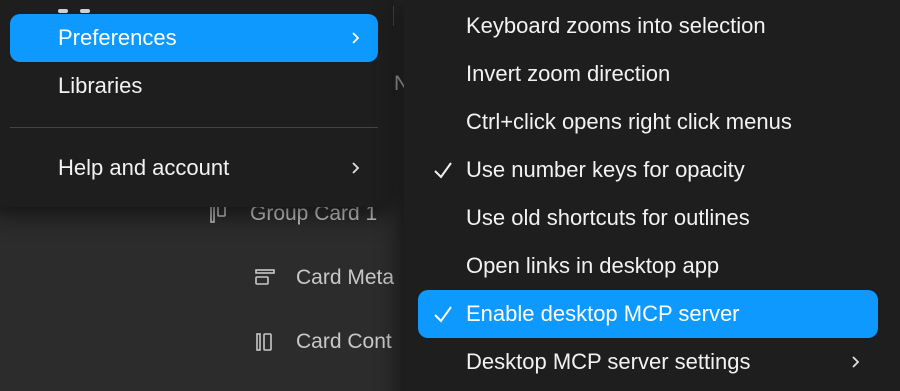  Describe the element at coordinates (100, 85) in the screenshot. I see `menu-item-label: Libraries` at that location.